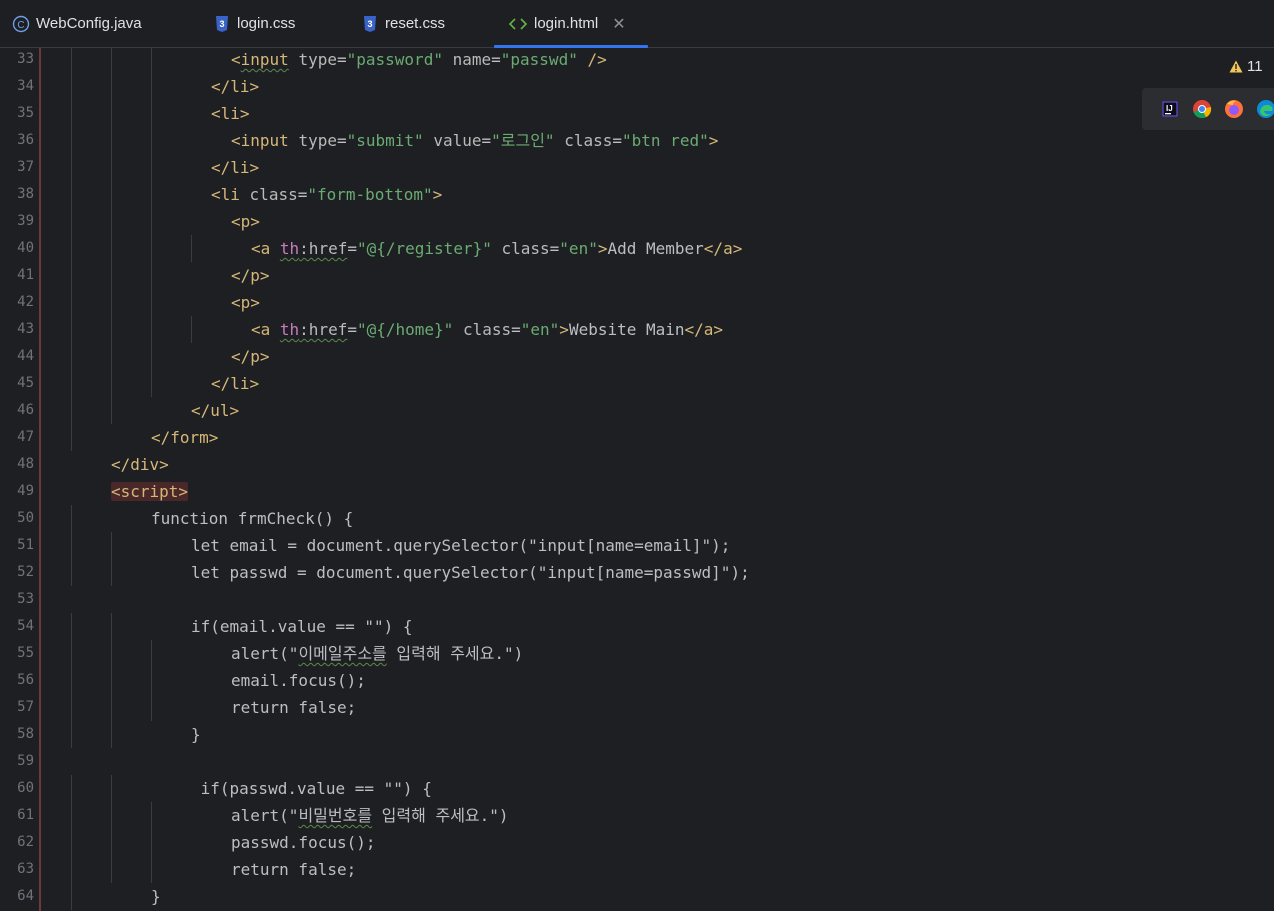 The height and width of the screenshot is (911, 1274). What do you see at coordinates (230, 113) in the screenshot?
I see `code-text: <li>` at bounding box center [230, 113].